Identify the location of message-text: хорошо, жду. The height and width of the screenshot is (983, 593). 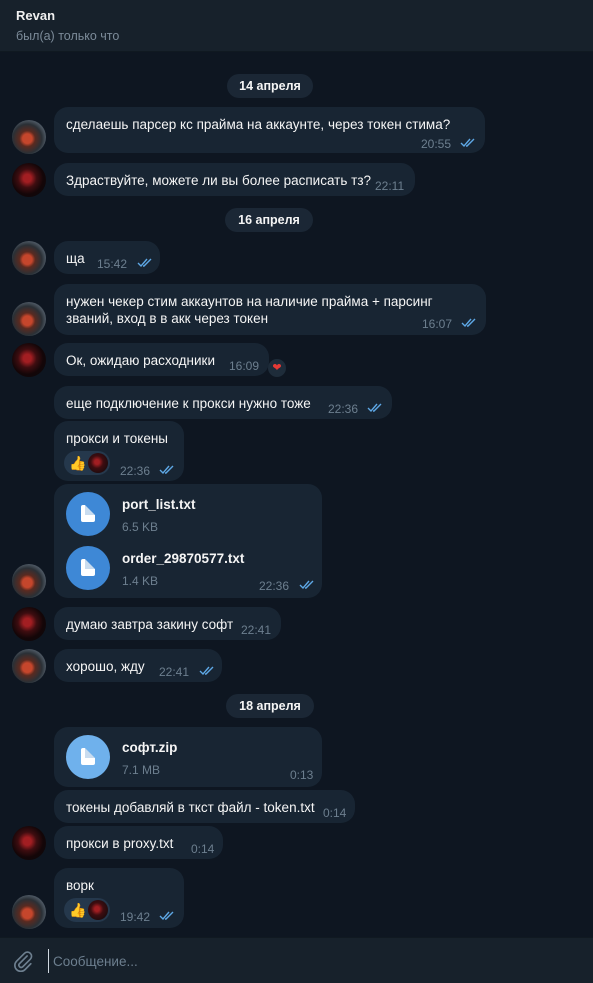
(105, 666).